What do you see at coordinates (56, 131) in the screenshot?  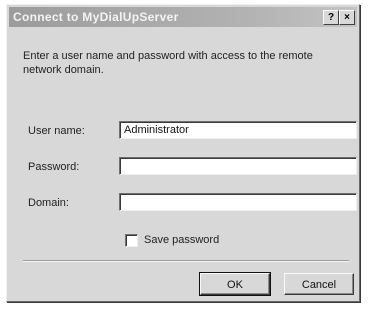 I see `username-label: User name:` at bounding box center [56, 131].